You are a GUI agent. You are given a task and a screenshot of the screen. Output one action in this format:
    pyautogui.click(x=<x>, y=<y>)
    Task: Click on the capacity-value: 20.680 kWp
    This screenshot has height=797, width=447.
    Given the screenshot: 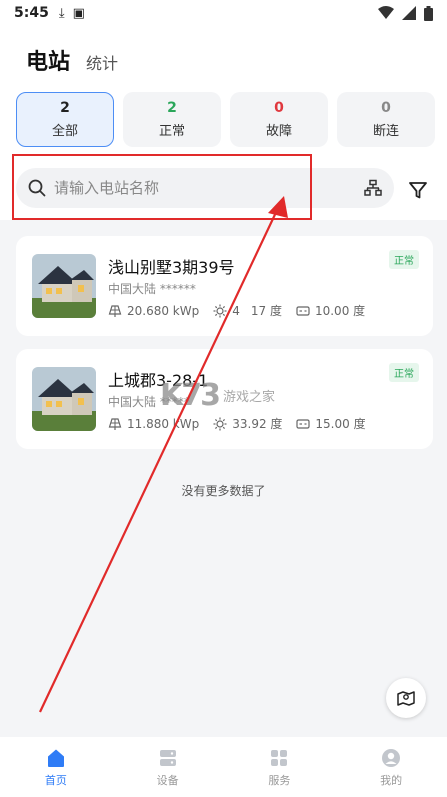 What is the action you would take?
    pyautogui.click(x=163, y=310)
    